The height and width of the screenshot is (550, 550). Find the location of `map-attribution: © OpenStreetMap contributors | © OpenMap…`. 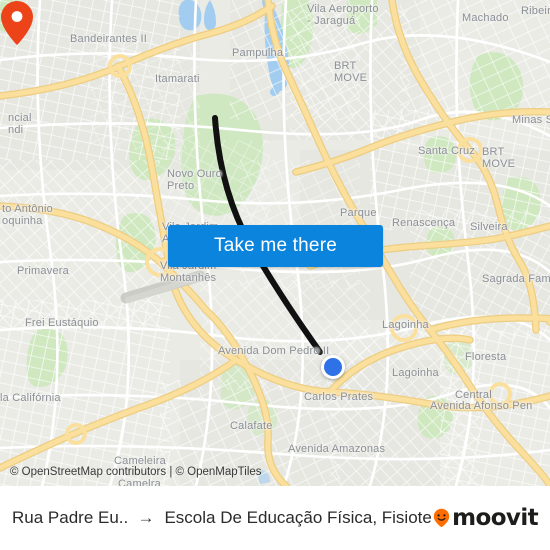

map-attribution: © OpenStreetMap contributors | © OpenMap… is located at coordinates (136, 472).